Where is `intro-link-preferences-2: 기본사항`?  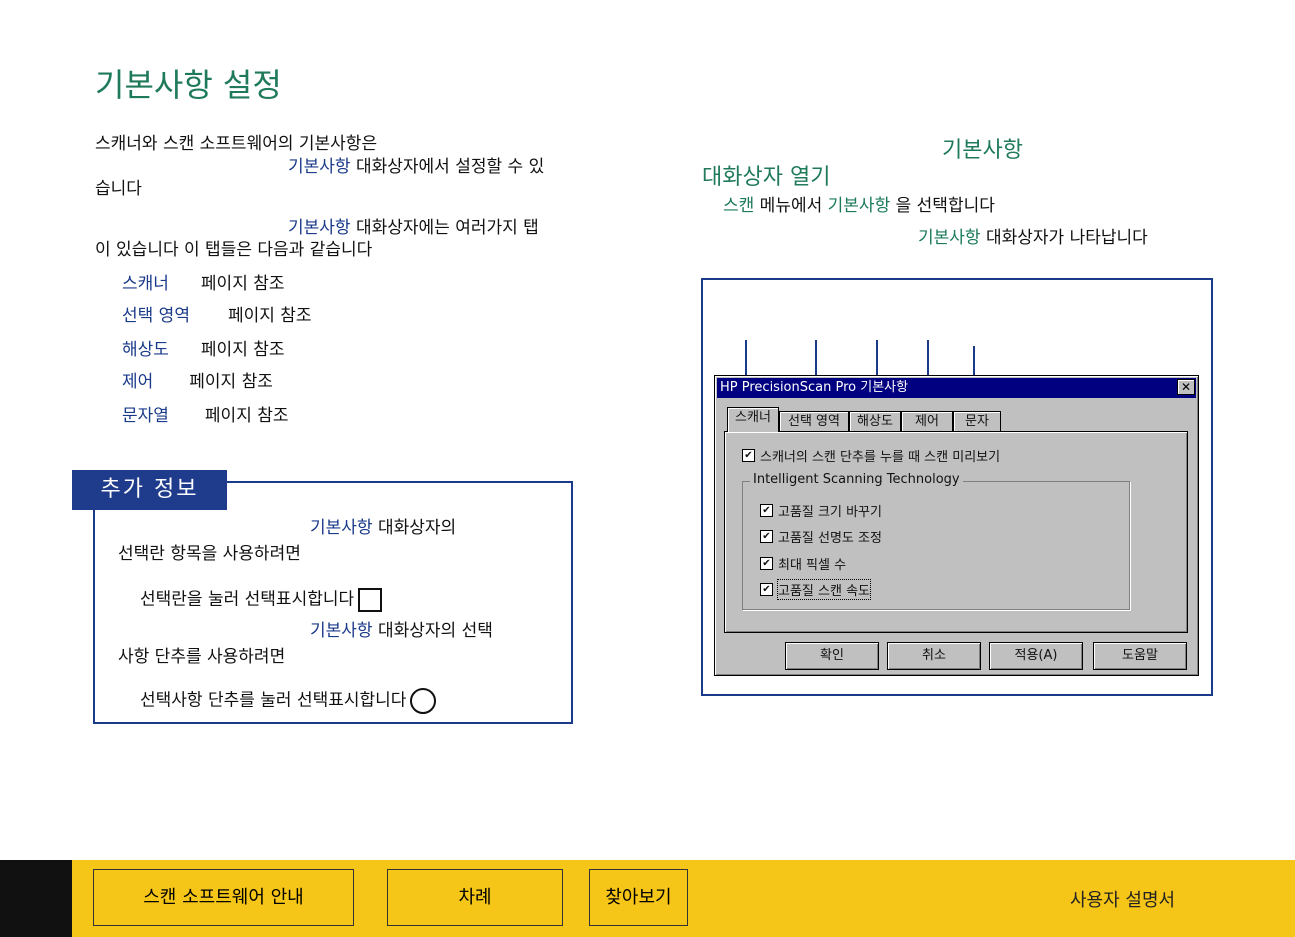
intro-link-preferences-2: 기본사항 is located at coordinates (319, 228).